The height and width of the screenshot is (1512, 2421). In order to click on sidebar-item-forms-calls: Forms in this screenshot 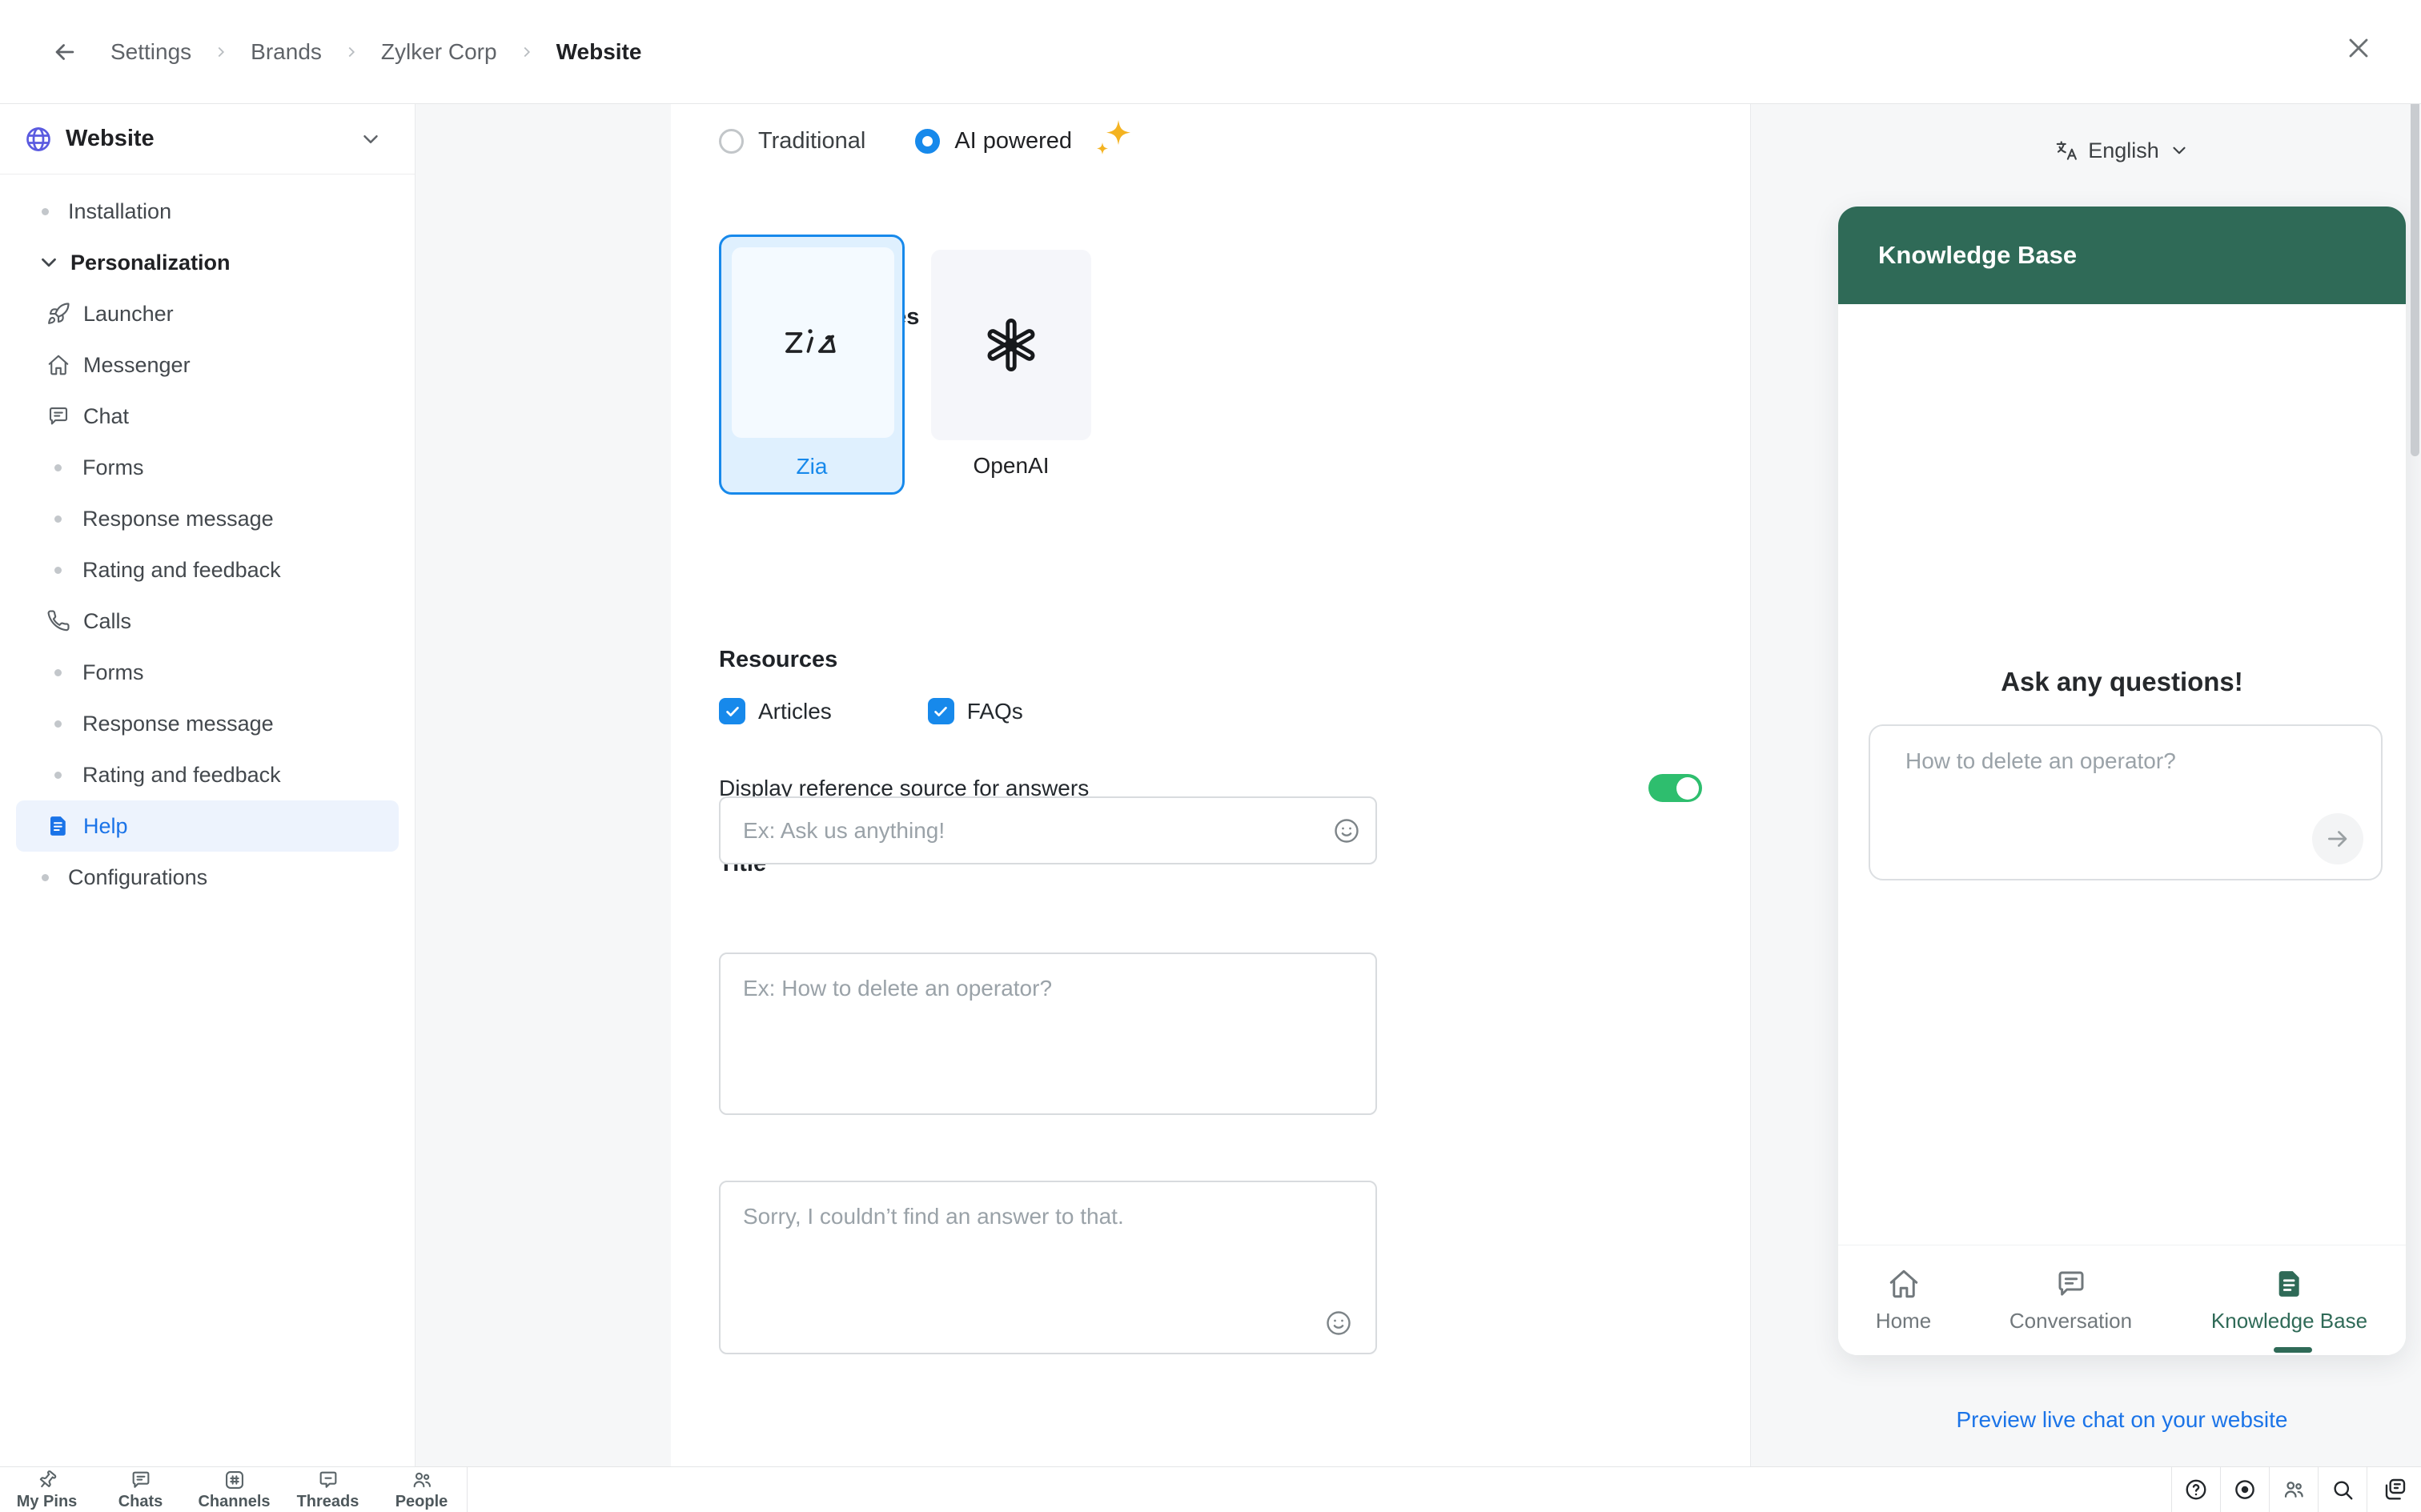, I will do `click(207, 673)`.